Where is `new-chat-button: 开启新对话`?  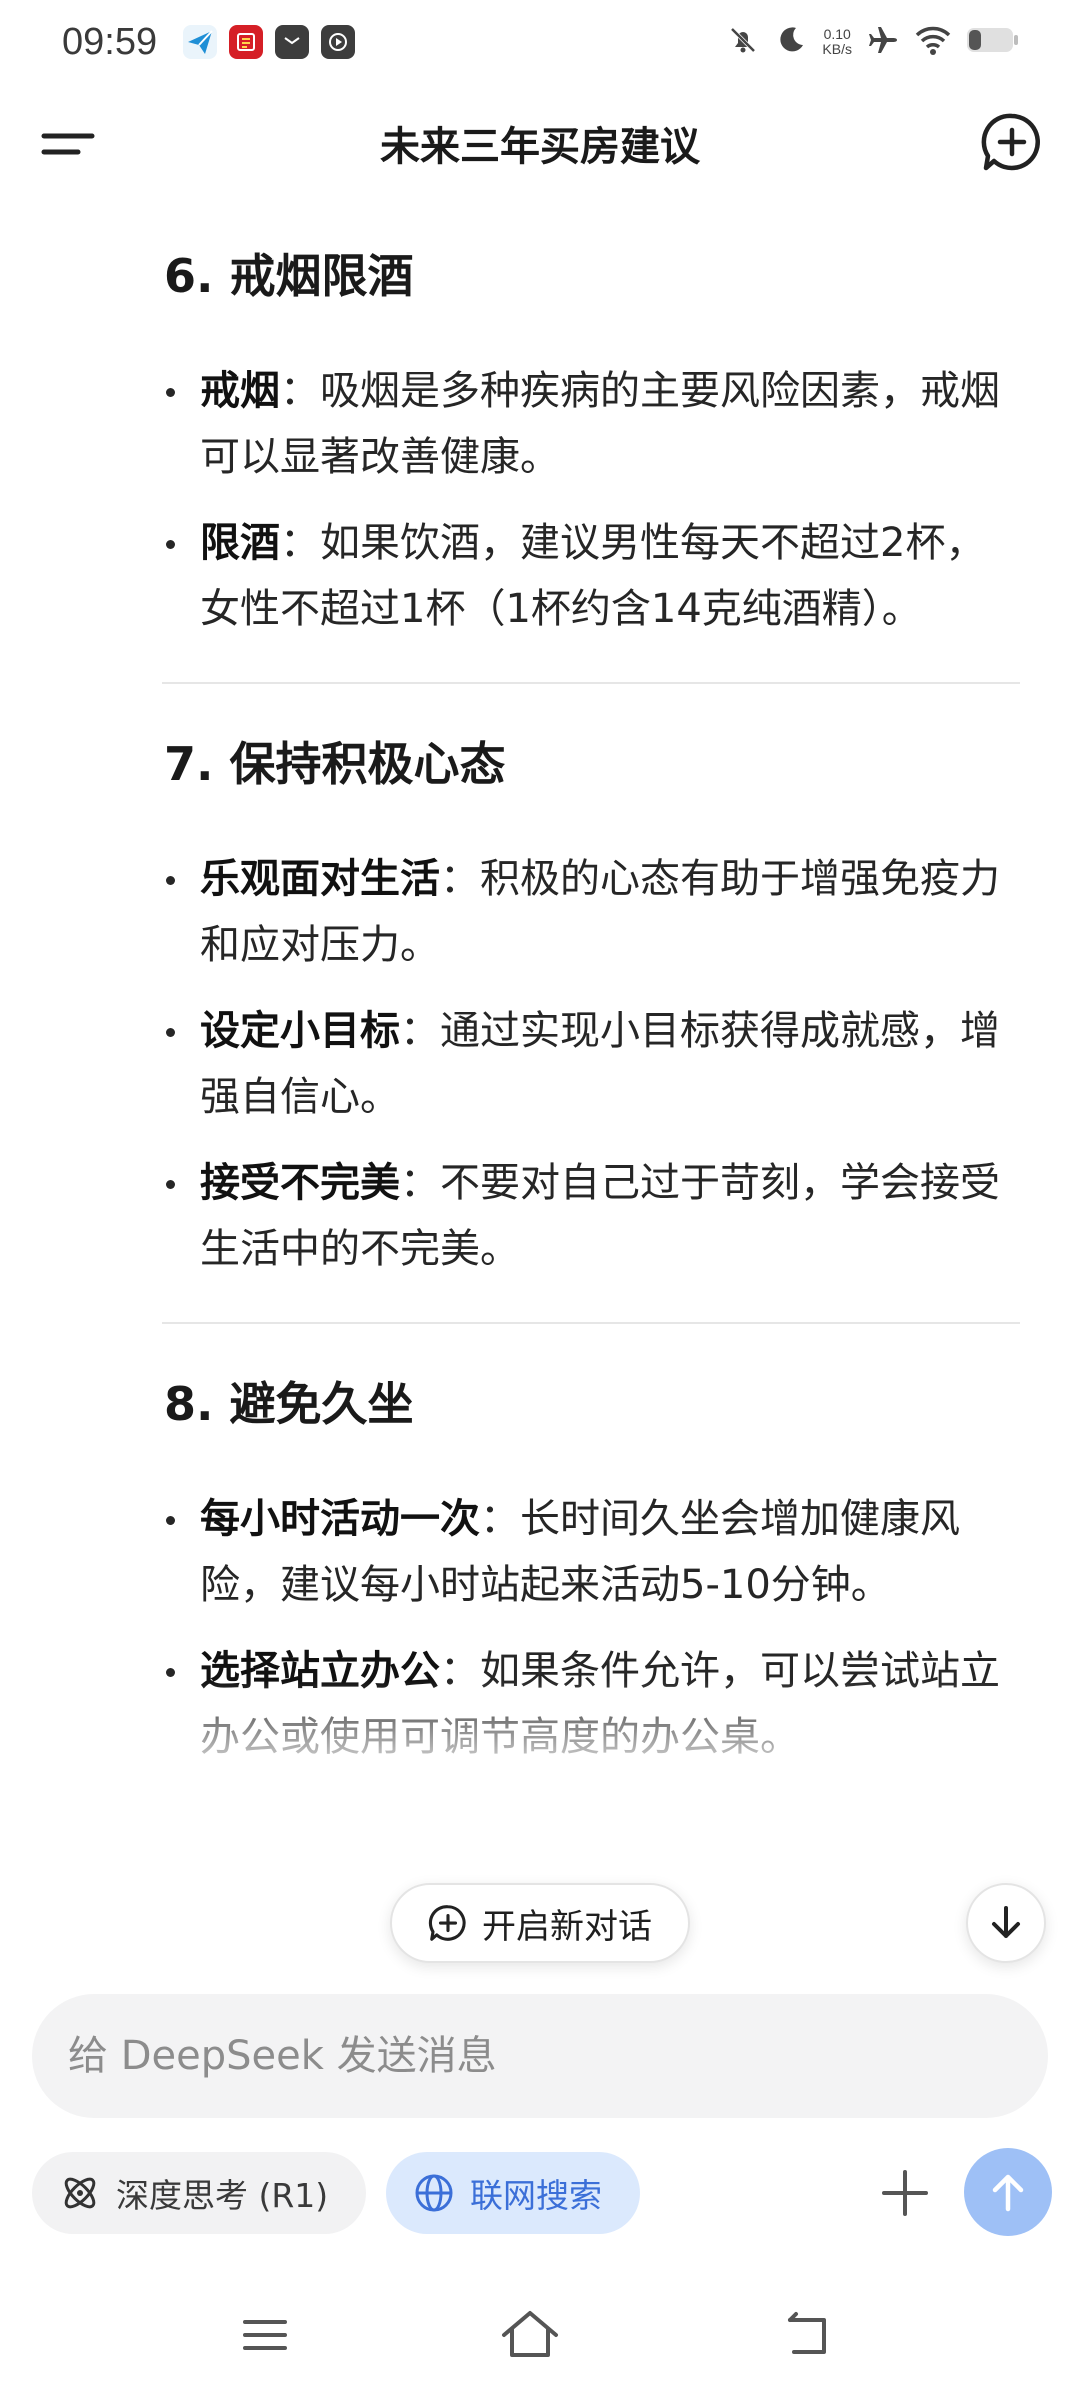
new-chat-button: 开启新对话 is located at coordinates (540, 1923).